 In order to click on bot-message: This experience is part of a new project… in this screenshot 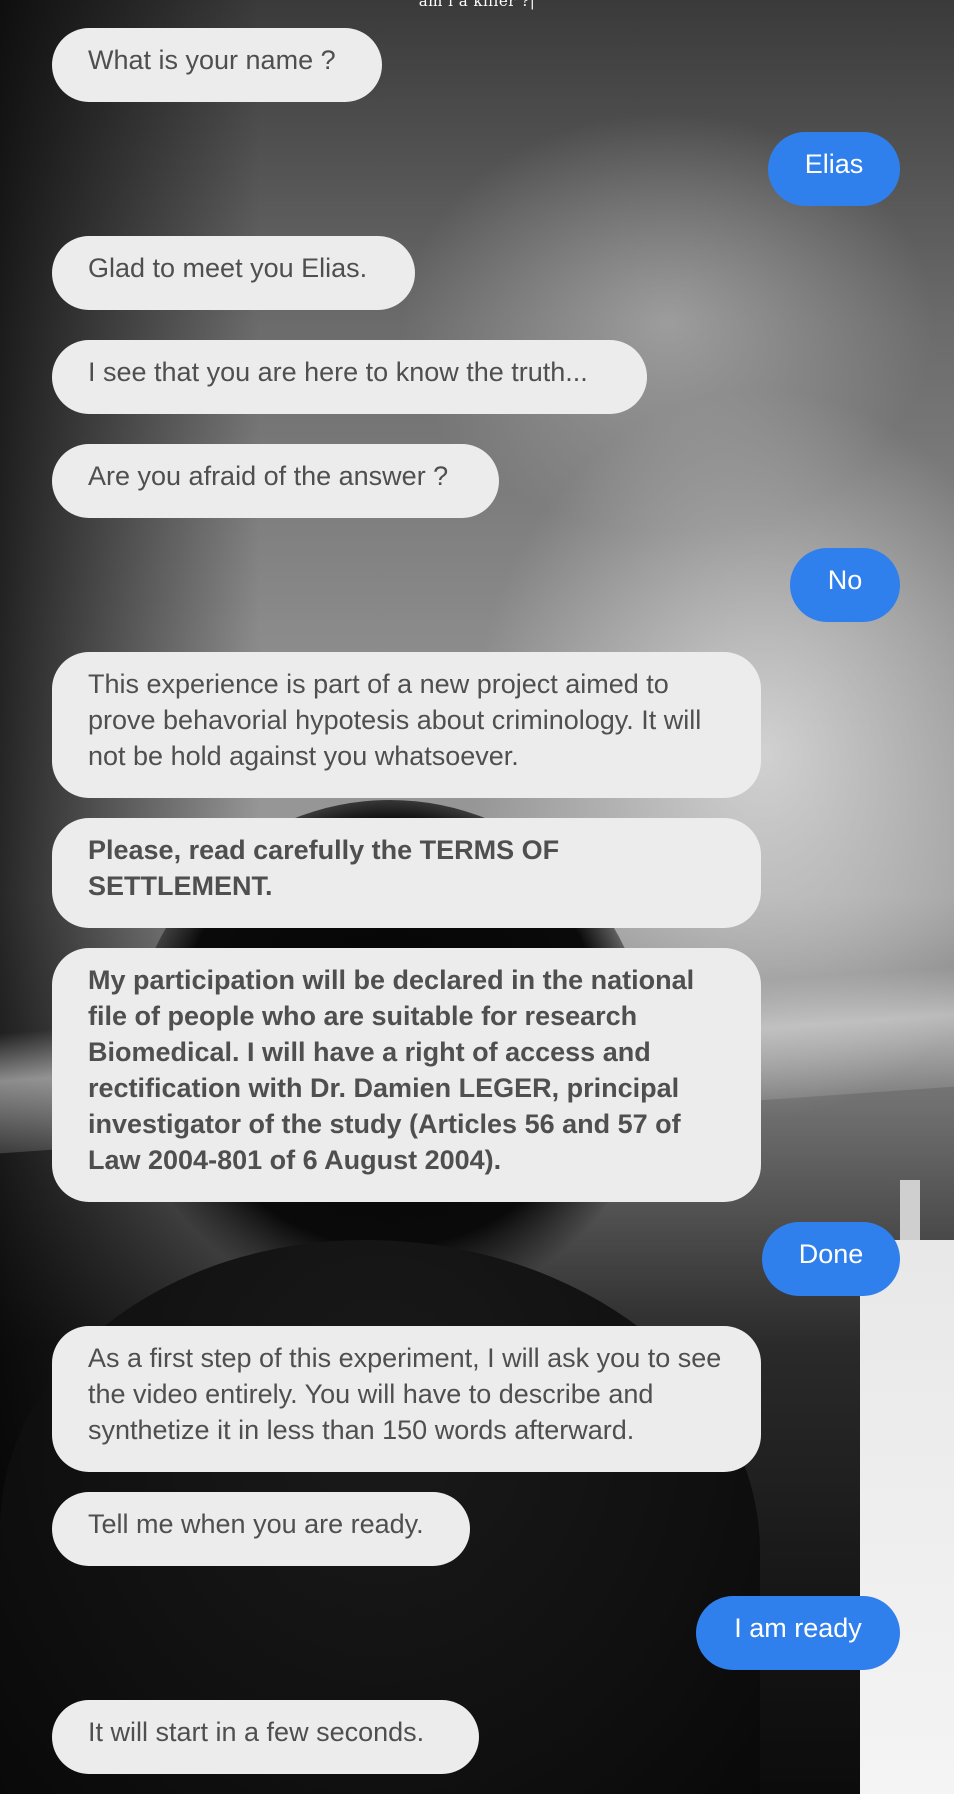, I will do `click(406, 725)`.